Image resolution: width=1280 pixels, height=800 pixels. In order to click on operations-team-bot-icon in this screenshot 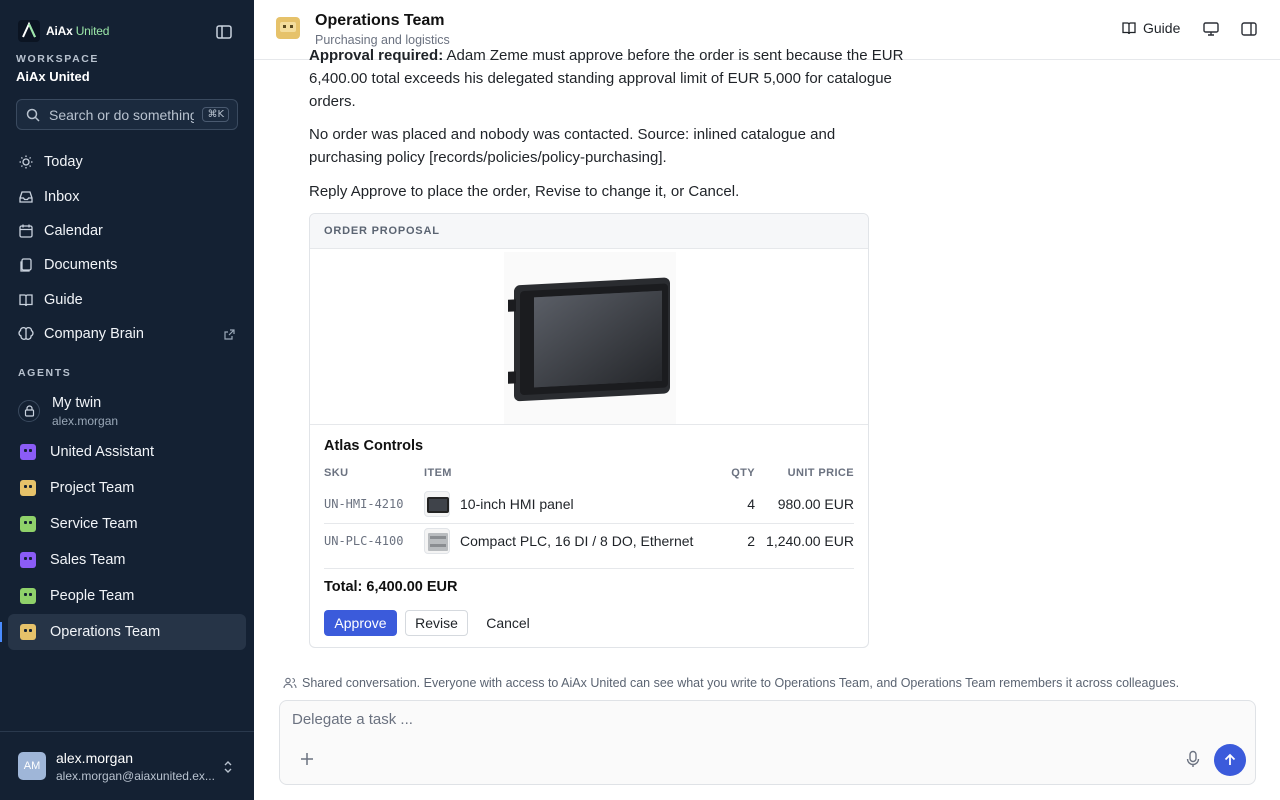, I will do `click(288, 28)`.